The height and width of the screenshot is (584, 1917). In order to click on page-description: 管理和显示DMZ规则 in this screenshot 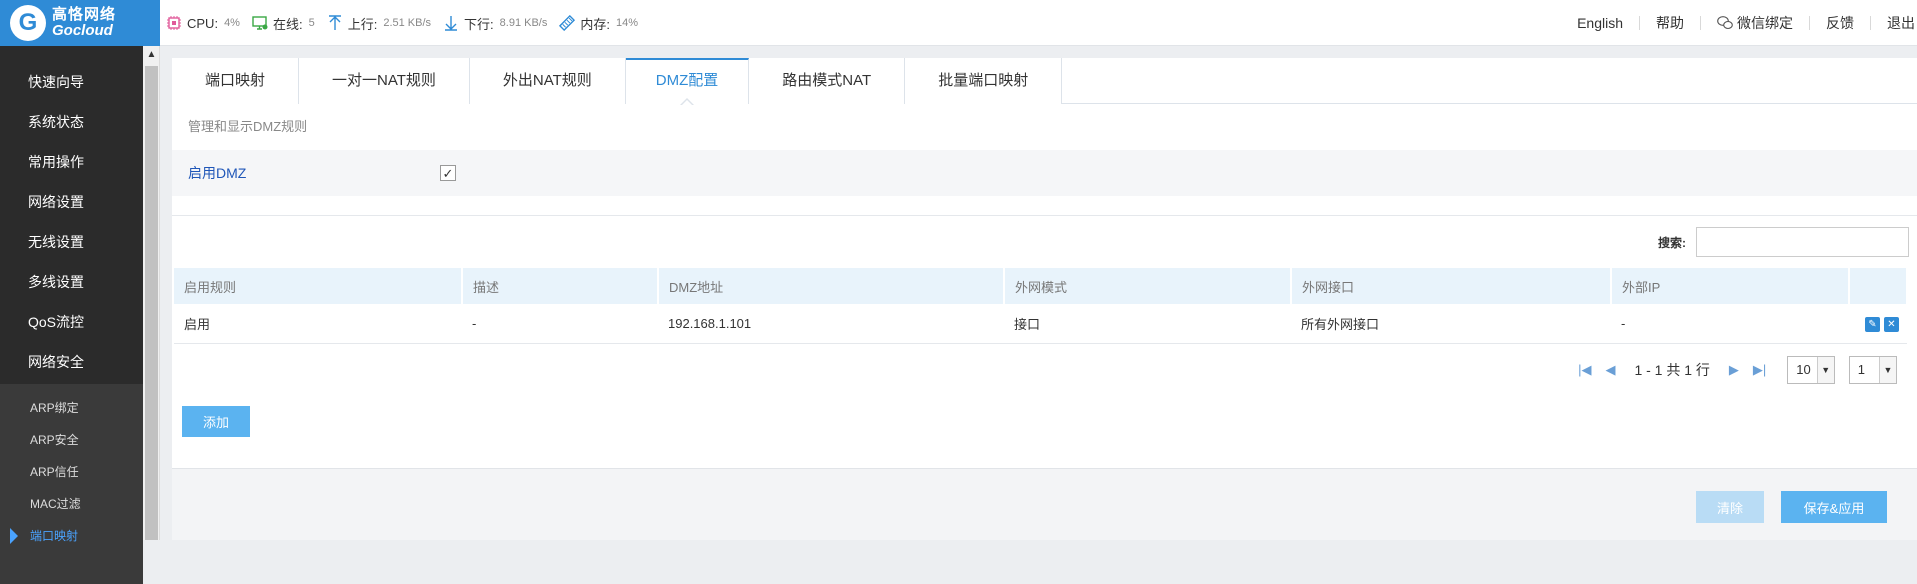, I will do `click(248, 126)`.